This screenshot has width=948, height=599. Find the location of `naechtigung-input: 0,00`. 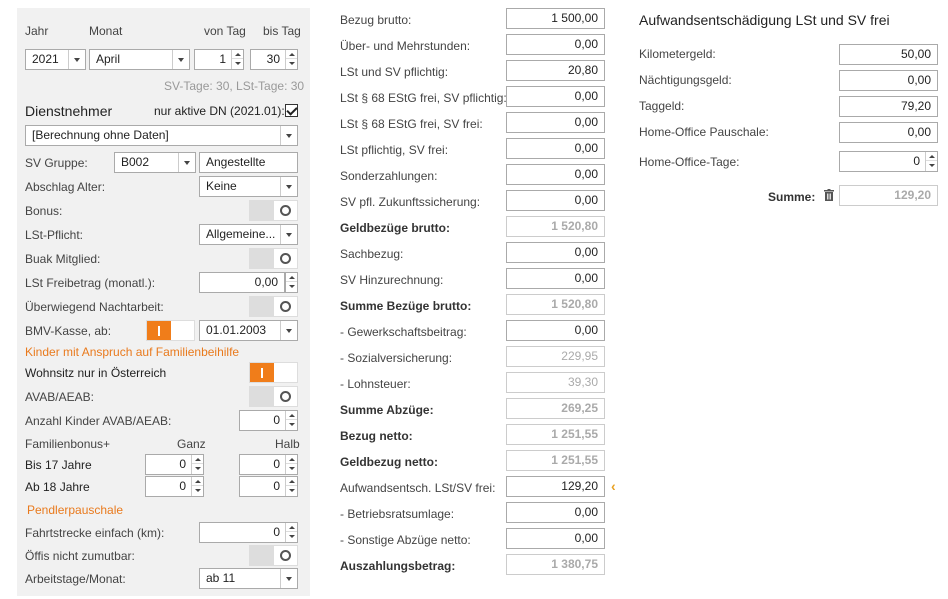

naechtigung-input: 0,00 is located at coordinates (888, 80).